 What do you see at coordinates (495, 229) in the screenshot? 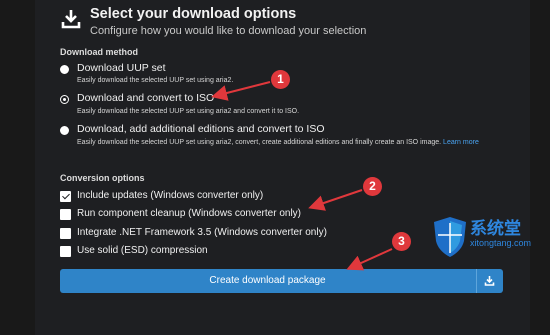
I see `watermark-title: 系统堂` at bounding box center [495, 229].